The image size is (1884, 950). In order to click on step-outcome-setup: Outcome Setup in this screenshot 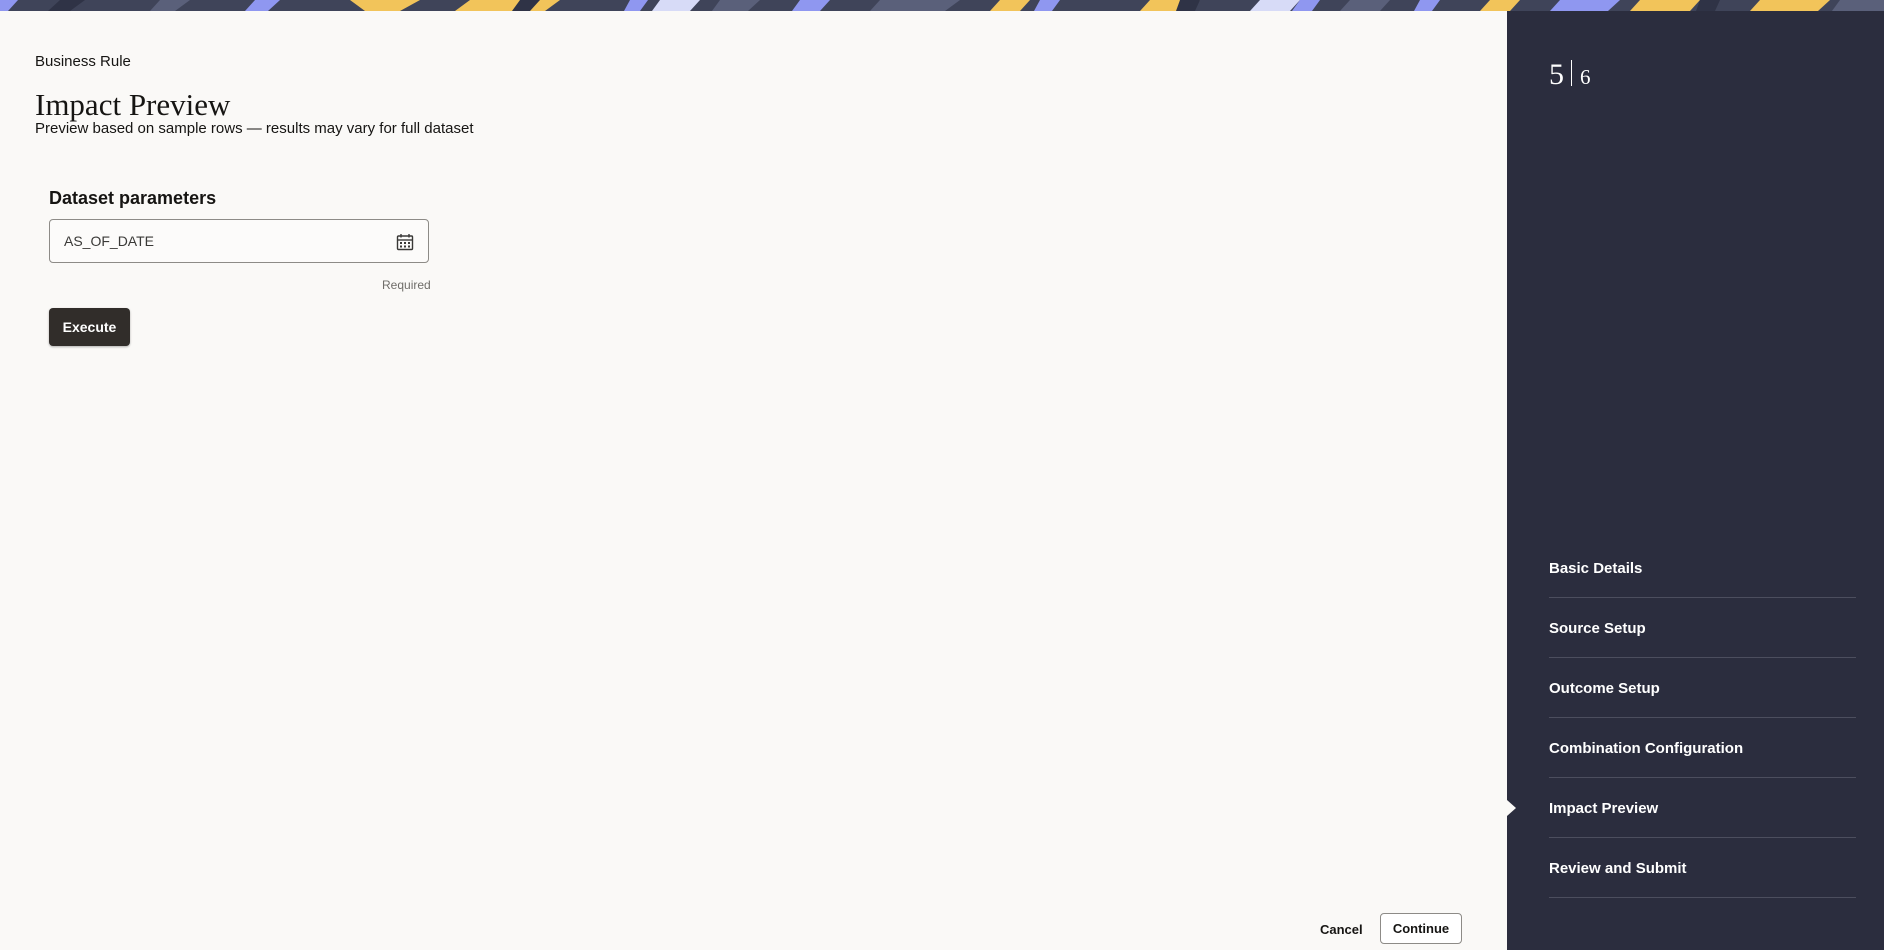, I will do `click(1702, 688)`.